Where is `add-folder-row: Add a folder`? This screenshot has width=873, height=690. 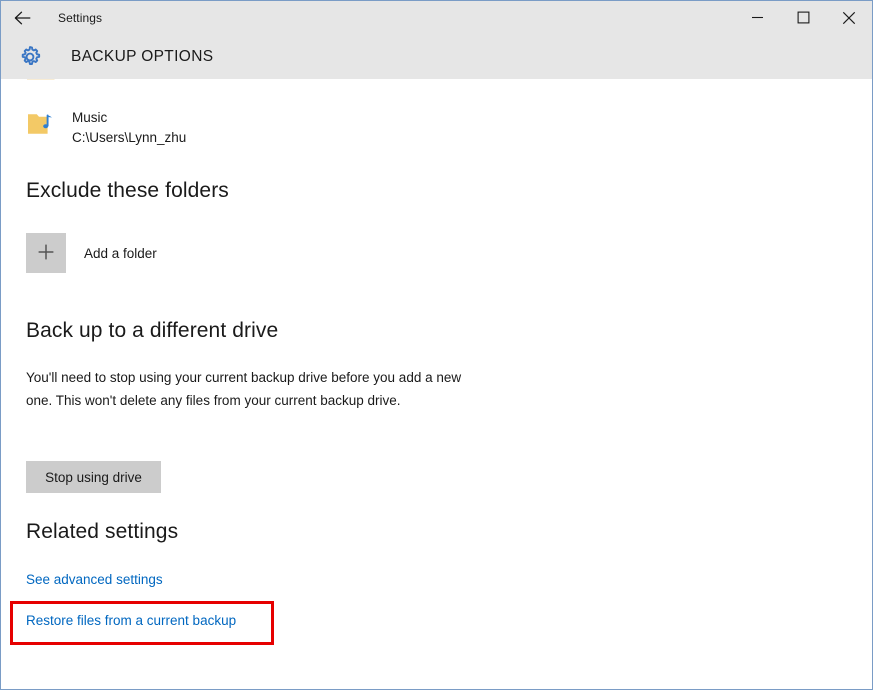 add-folder-row: Add a folder is located at coordinates (91, 253).